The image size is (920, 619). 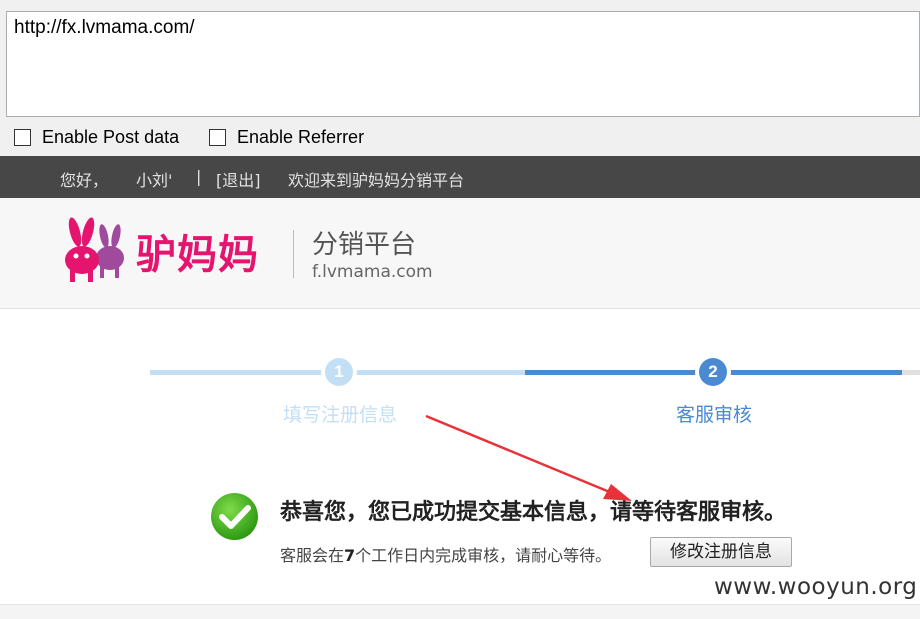 What do you see at coordinates (312, 555) in the screenshot?
I see `desc-prefix: 客服会在` at bounding box center [312, 555].